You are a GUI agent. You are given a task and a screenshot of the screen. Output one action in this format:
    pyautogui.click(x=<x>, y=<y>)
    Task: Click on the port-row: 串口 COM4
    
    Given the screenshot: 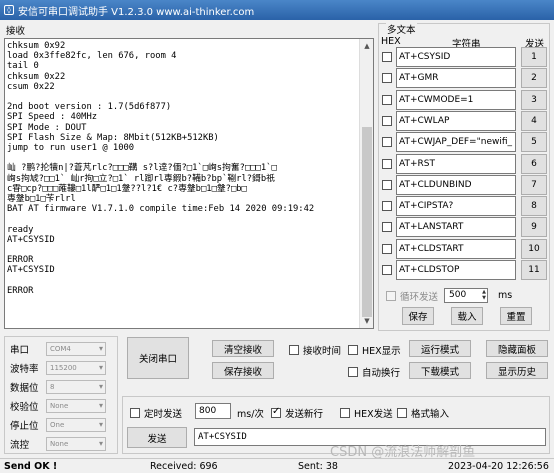 What is the action you would take?
    pyautogui.click(x=58, y=349)
    